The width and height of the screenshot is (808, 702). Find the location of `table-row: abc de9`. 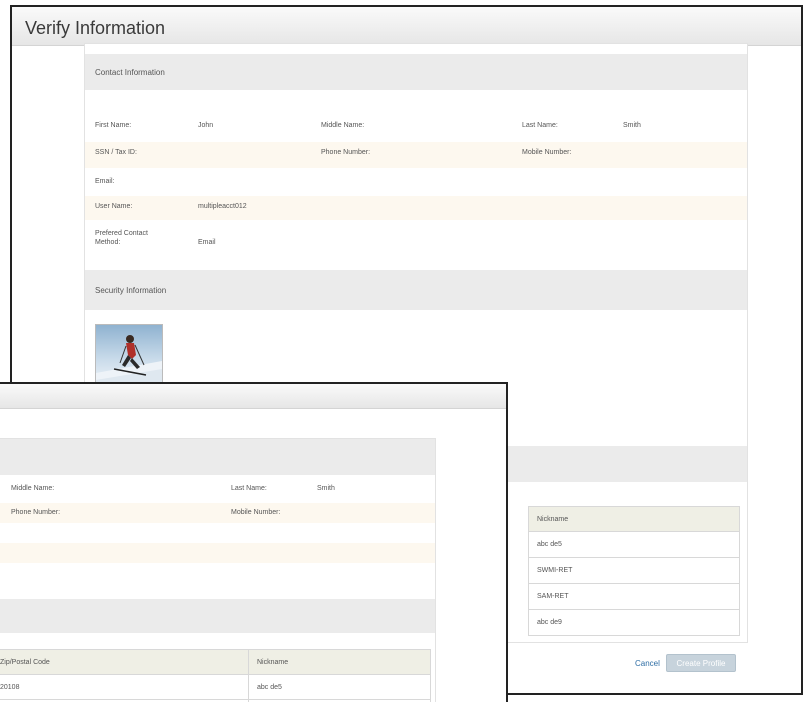

table-row: abc de9 is located at coordinates (634, 622).